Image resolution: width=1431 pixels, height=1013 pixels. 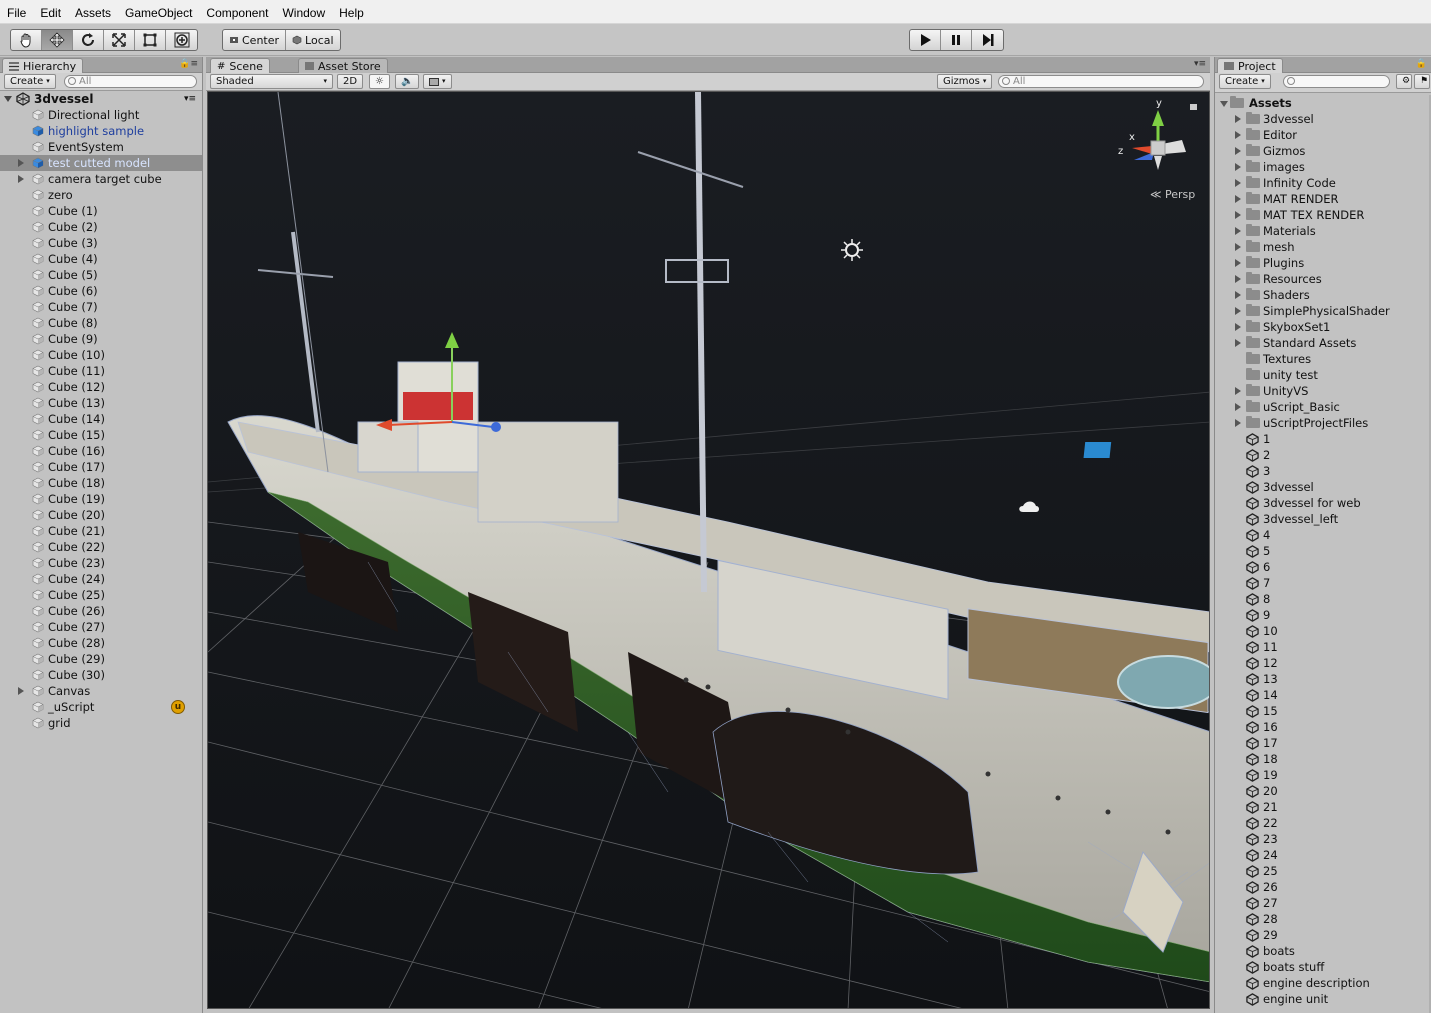 I want to click on hierarchy-item: Cube (14), so click(x=101, y=419).